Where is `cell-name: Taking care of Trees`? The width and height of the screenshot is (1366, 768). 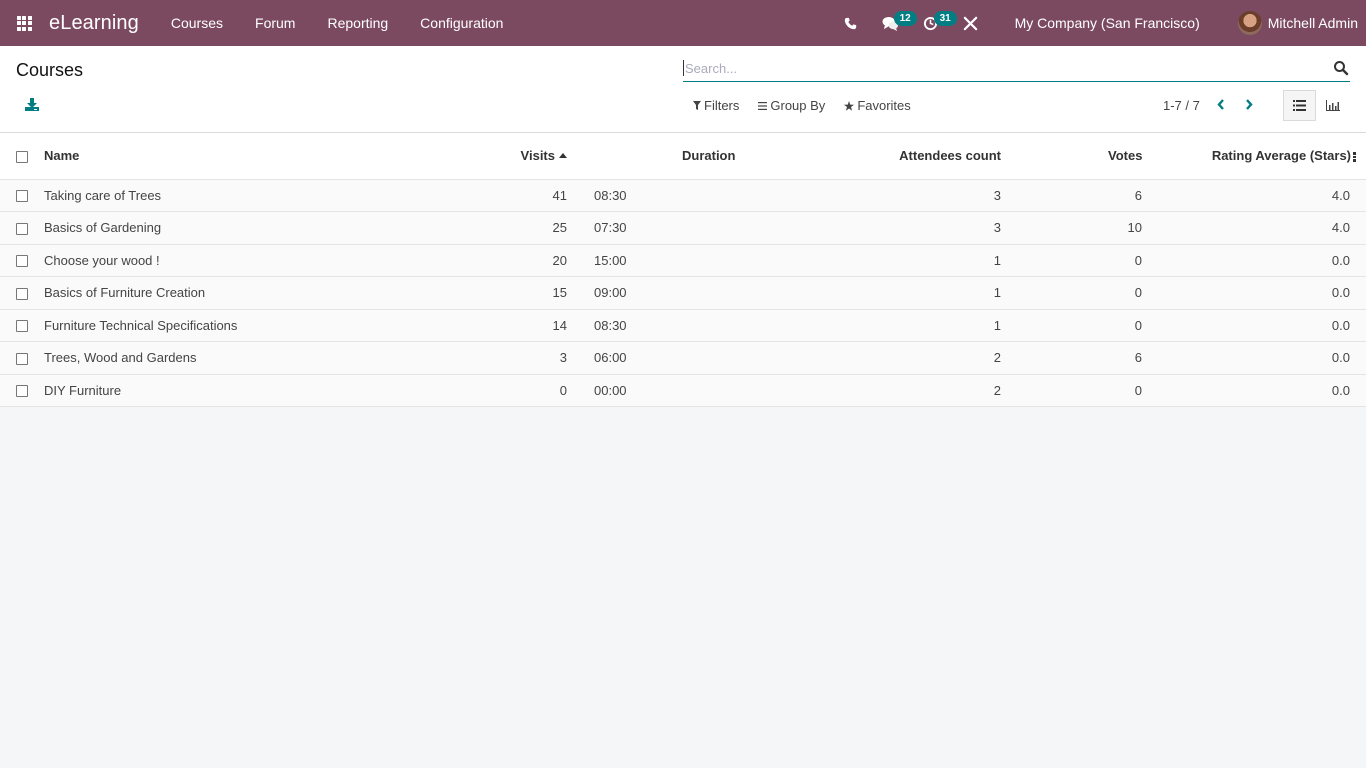 cell-name: Taking care of Trees is located at coordinates (103, 195).